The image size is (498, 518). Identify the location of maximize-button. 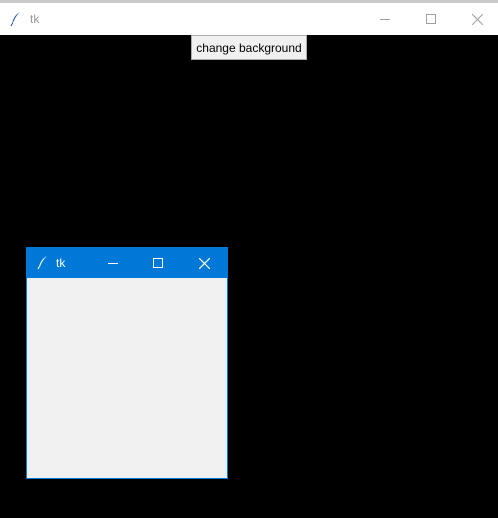
(431, 19).